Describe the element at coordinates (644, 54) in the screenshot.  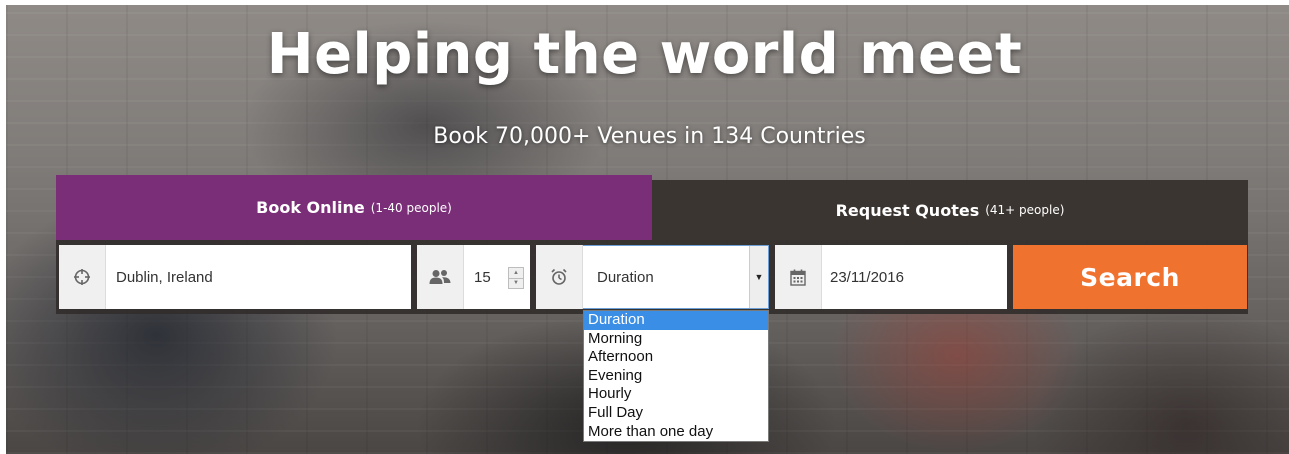
I see `hero-title: Helping the world meet` at that location.